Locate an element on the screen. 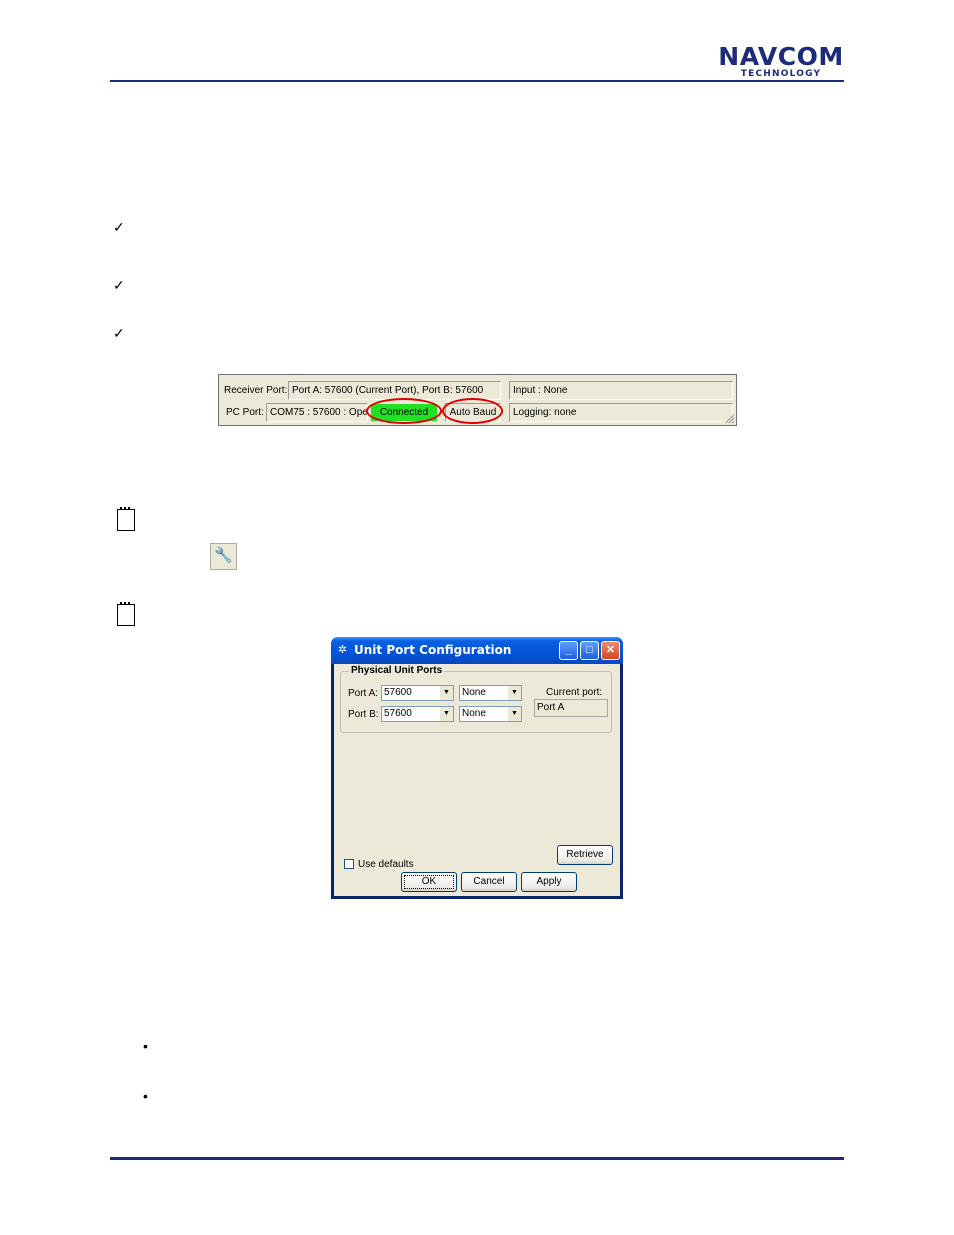  input-status: Input : None is located at coordinates (621, 390).